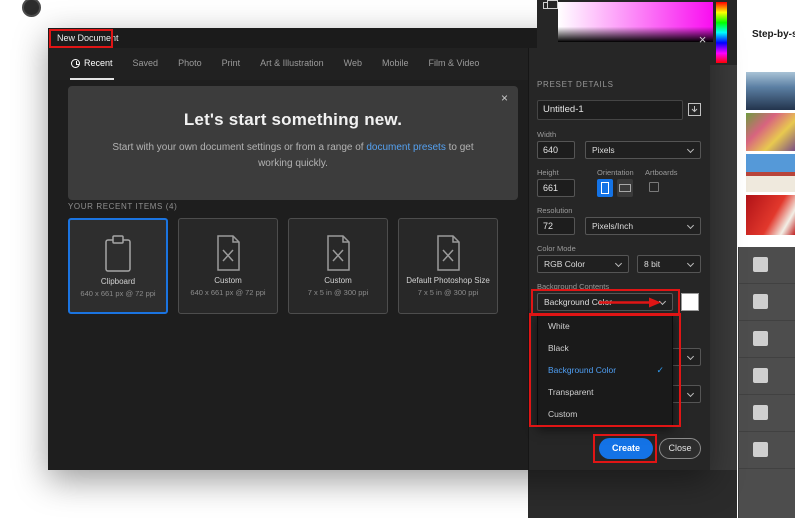  Describe the element at coordinates (643, 150) in the screenshot. I see `width-unit-dropdown: Pixels` at that location.